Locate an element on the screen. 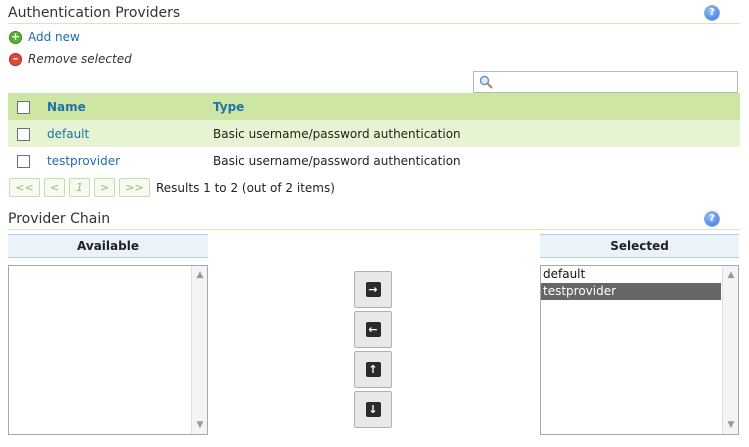 This screenshot has width=749, height=447. provider-name-link: testprovider is located at coordinates (83, 161).